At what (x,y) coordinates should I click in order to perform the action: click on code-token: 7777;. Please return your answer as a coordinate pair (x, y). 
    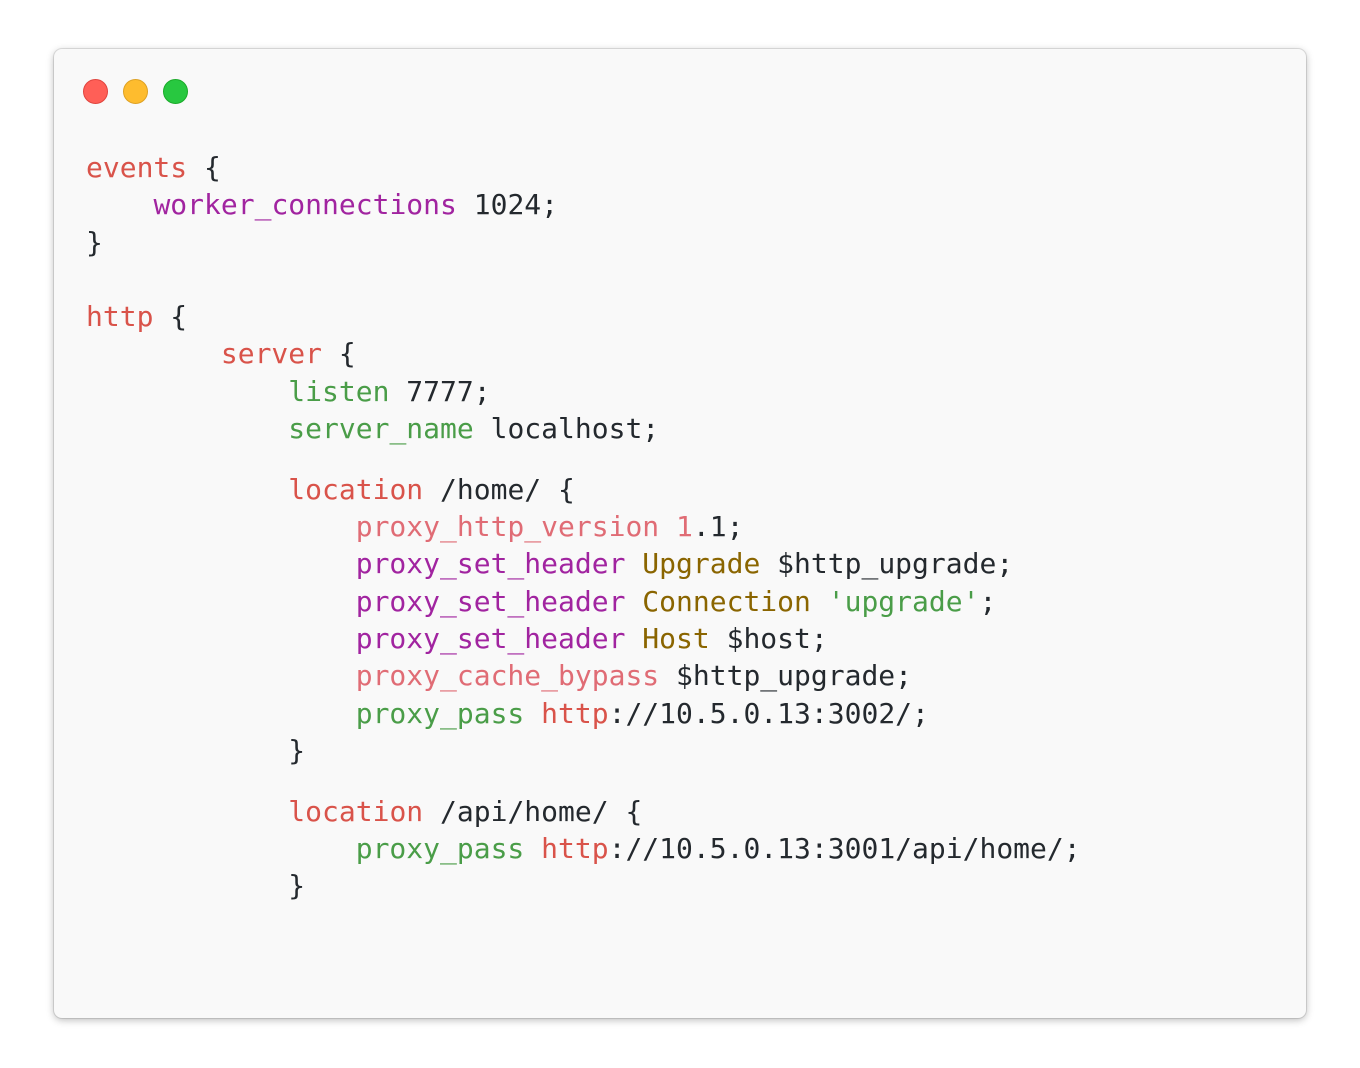
    Looking at the image, I should click on (440, 391).